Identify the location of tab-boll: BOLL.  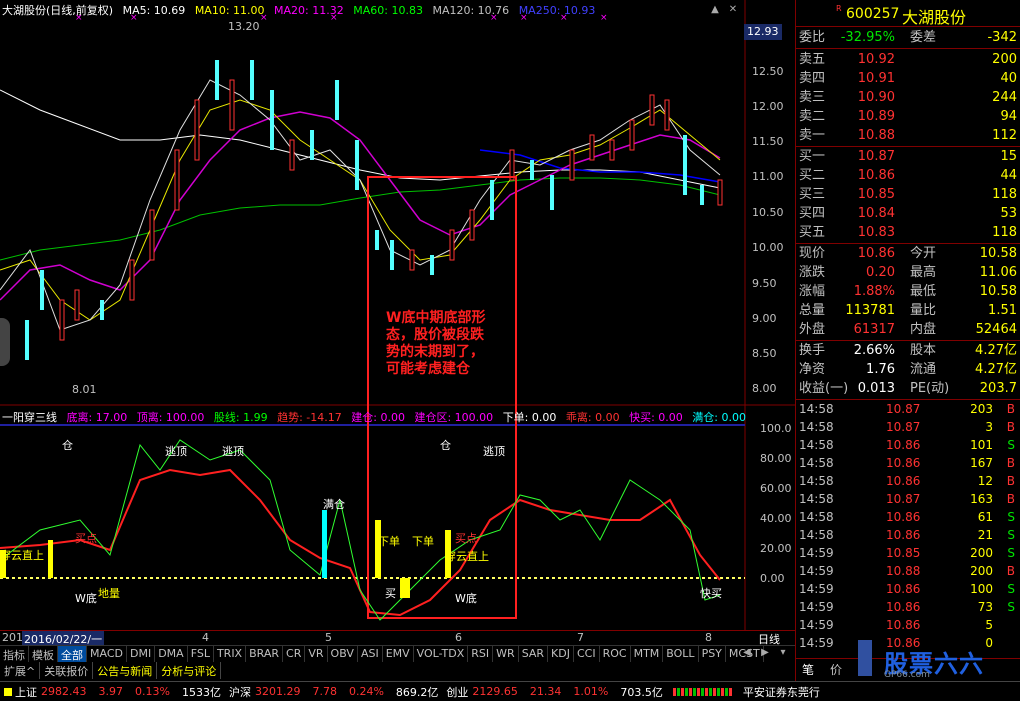
(681, 654).